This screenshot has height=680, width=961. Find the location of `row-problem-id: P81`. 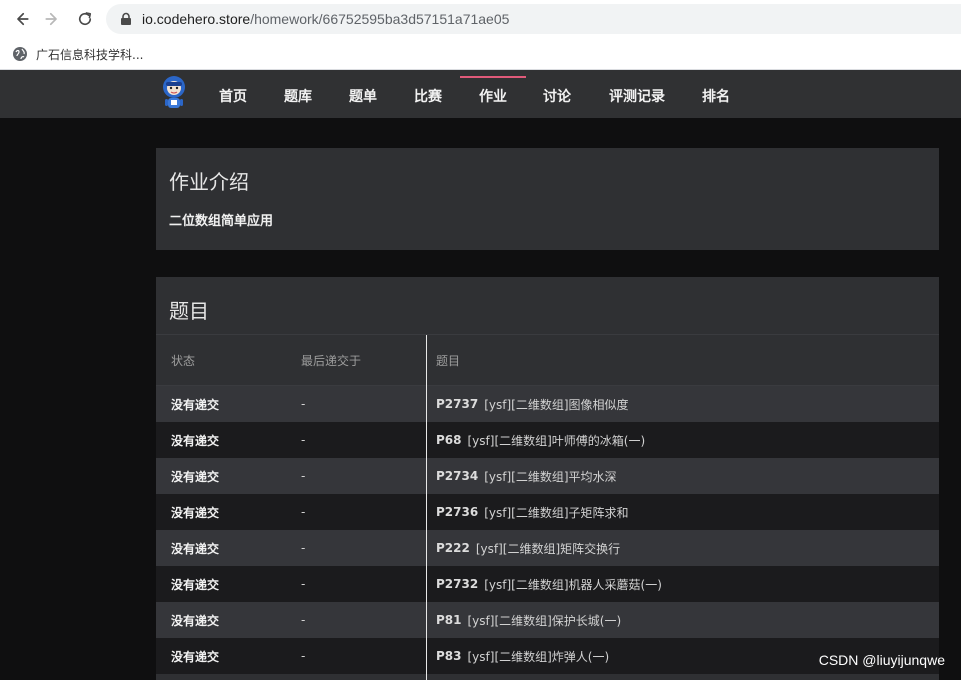

row-problem-id: P81 is located at coordinates (449, 620).